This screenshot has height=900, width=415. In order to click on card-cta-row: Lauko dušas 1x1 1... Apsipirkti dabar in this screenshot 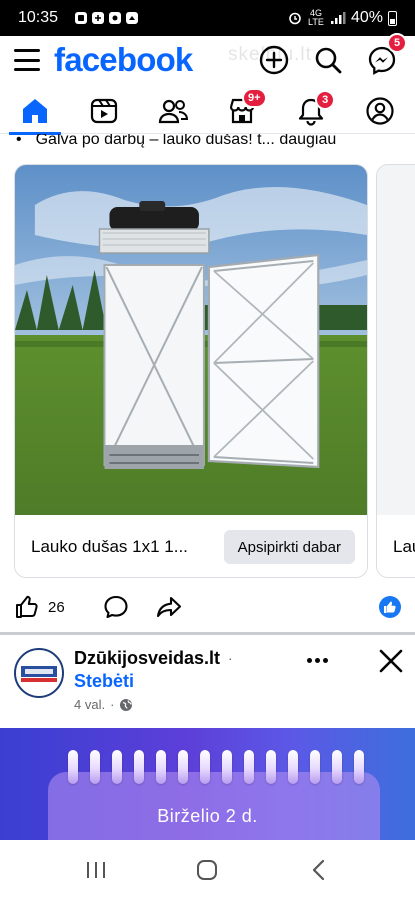, I will do `click(191, 546)`.